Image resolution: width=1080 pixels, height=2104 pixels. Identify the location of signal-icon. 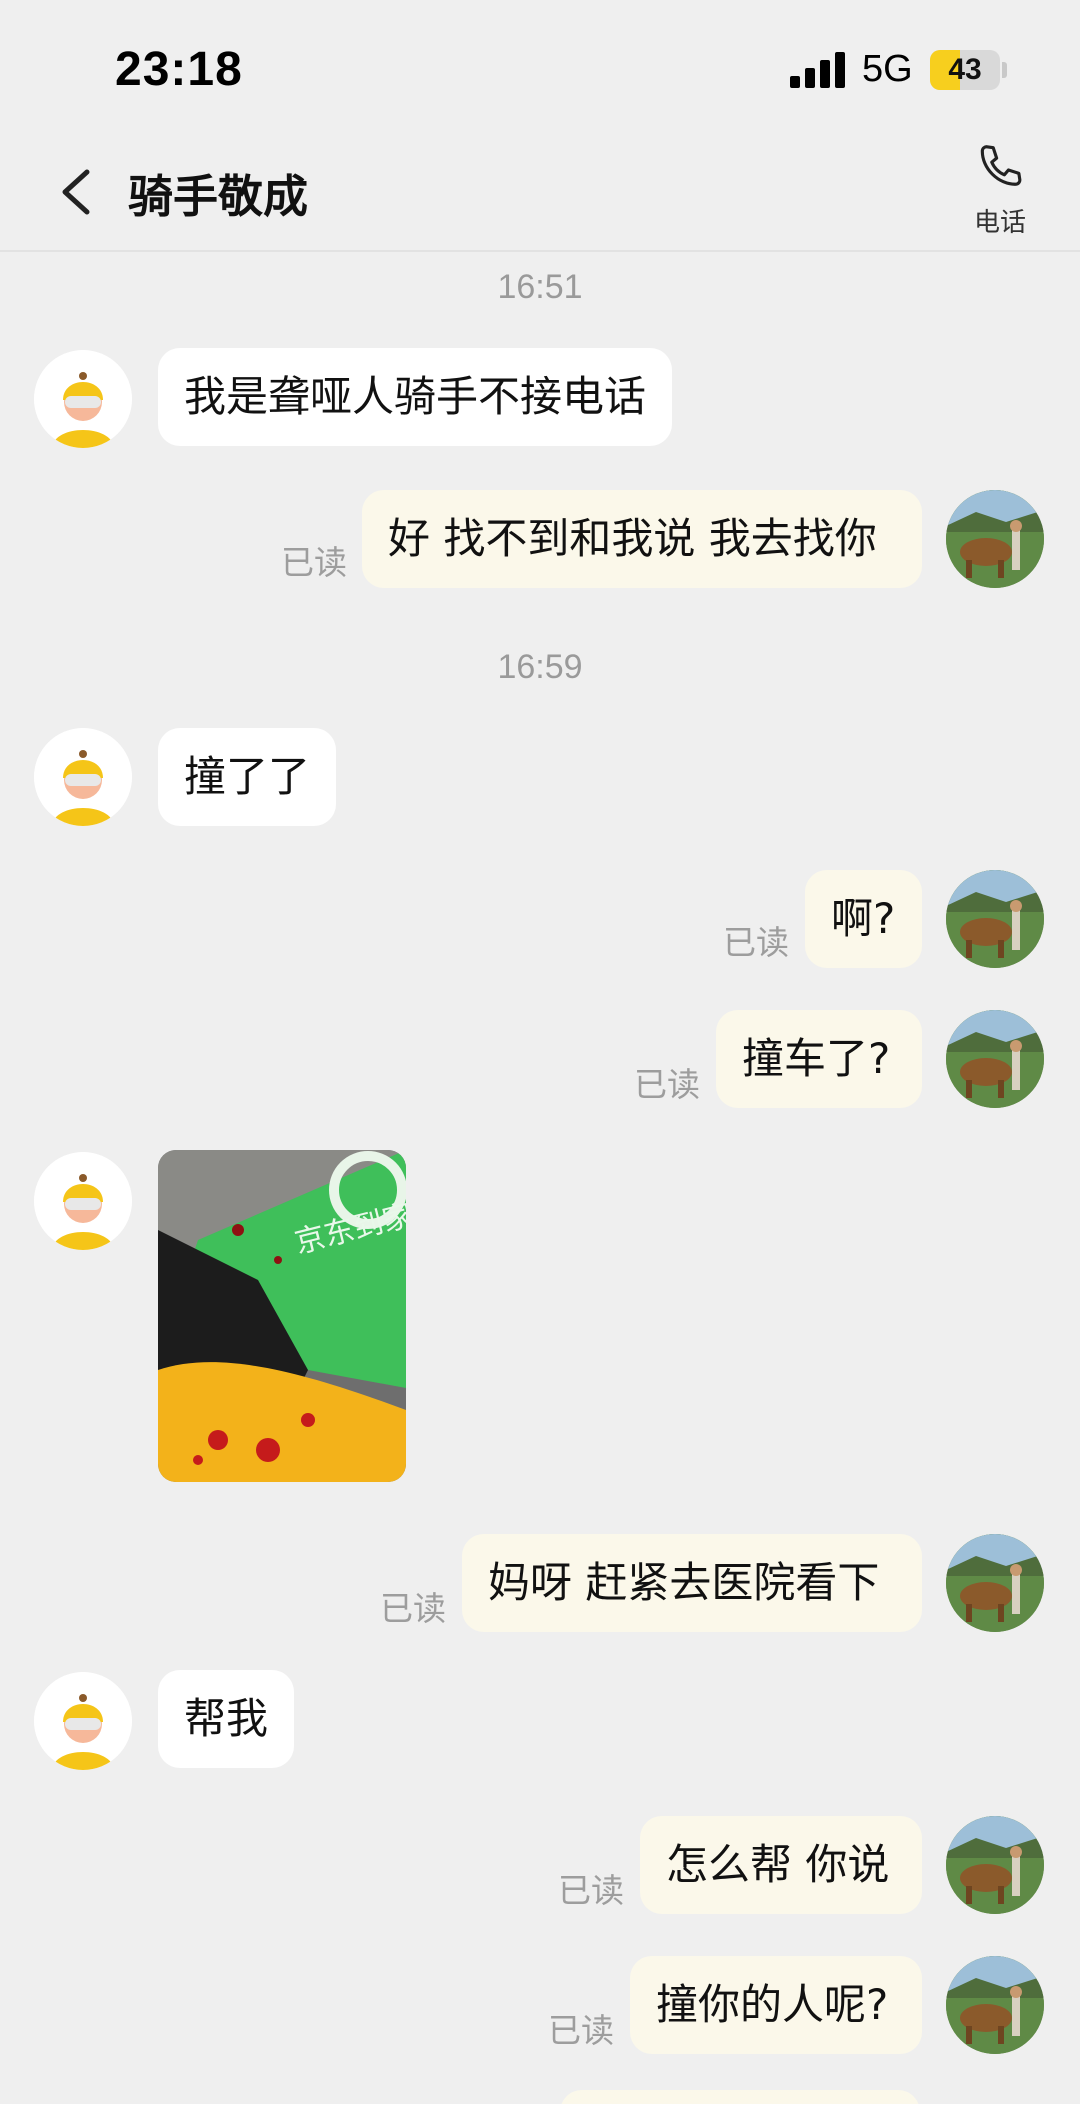
(818, 70).